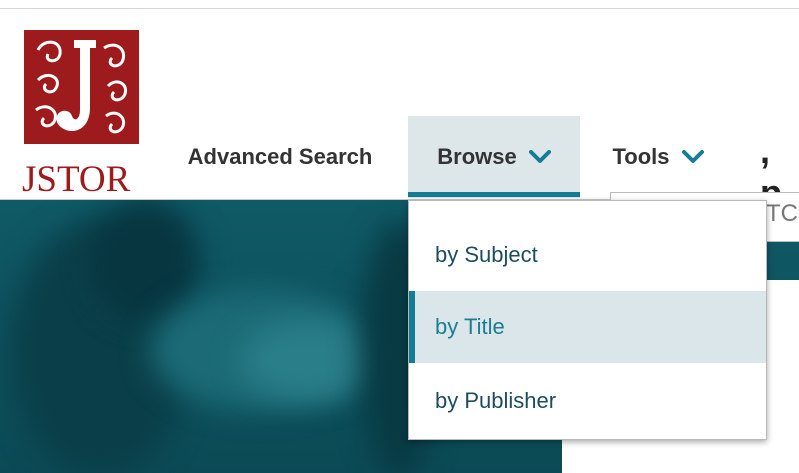 This screenshot has height=473, width=799. I want to click on nav-browse: Browse, so click(494, 157).